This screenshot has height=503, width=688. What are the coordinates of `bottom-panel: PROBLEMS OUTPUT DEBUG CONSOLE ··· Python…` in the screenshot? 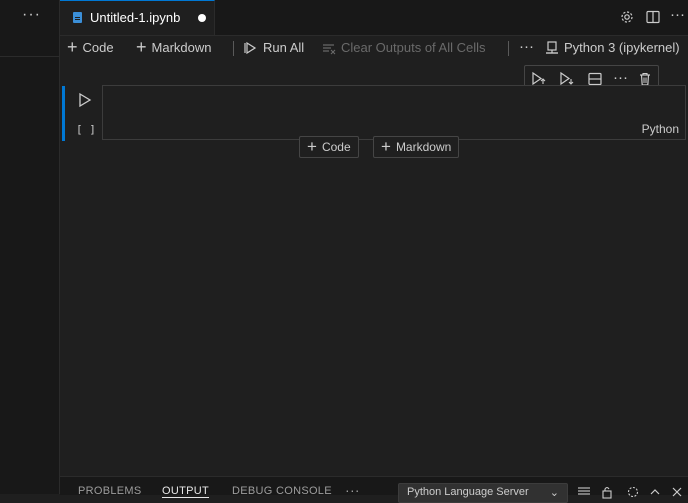 It's located at (374, 489).